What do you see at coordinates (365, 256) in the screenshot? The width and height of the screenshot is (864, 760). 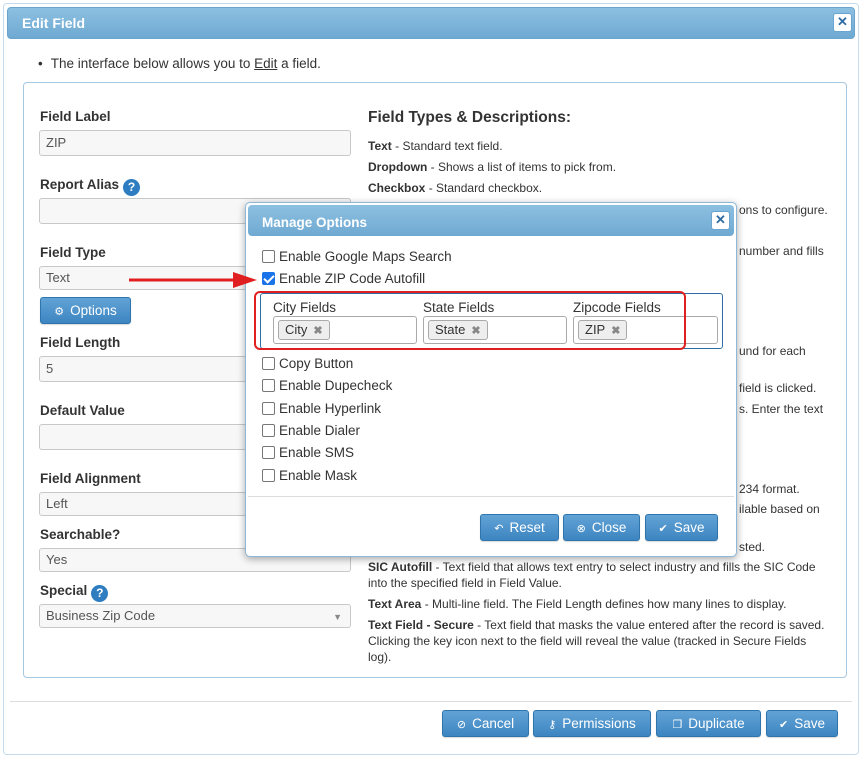 I see `option-label: Enable Google Maps Search` at bounding box center [365, 256].